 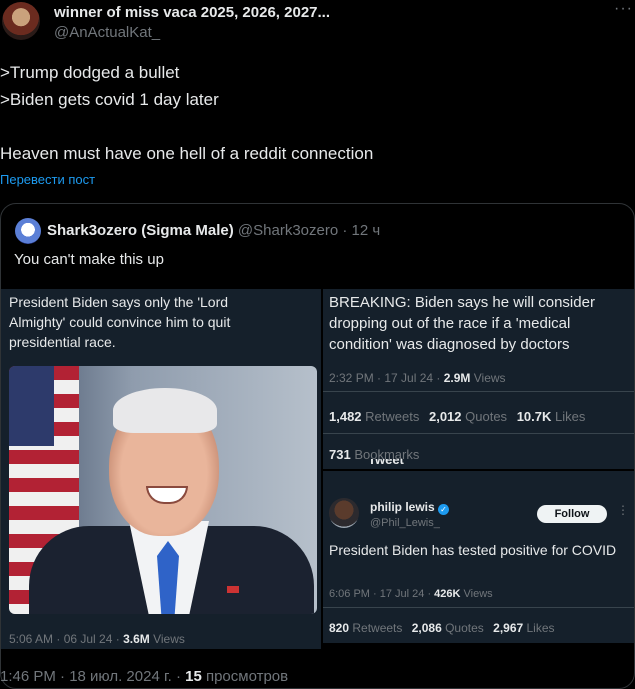 I want to click on cutoff-tweet-header: Tweet, so click(x=386, y=462).